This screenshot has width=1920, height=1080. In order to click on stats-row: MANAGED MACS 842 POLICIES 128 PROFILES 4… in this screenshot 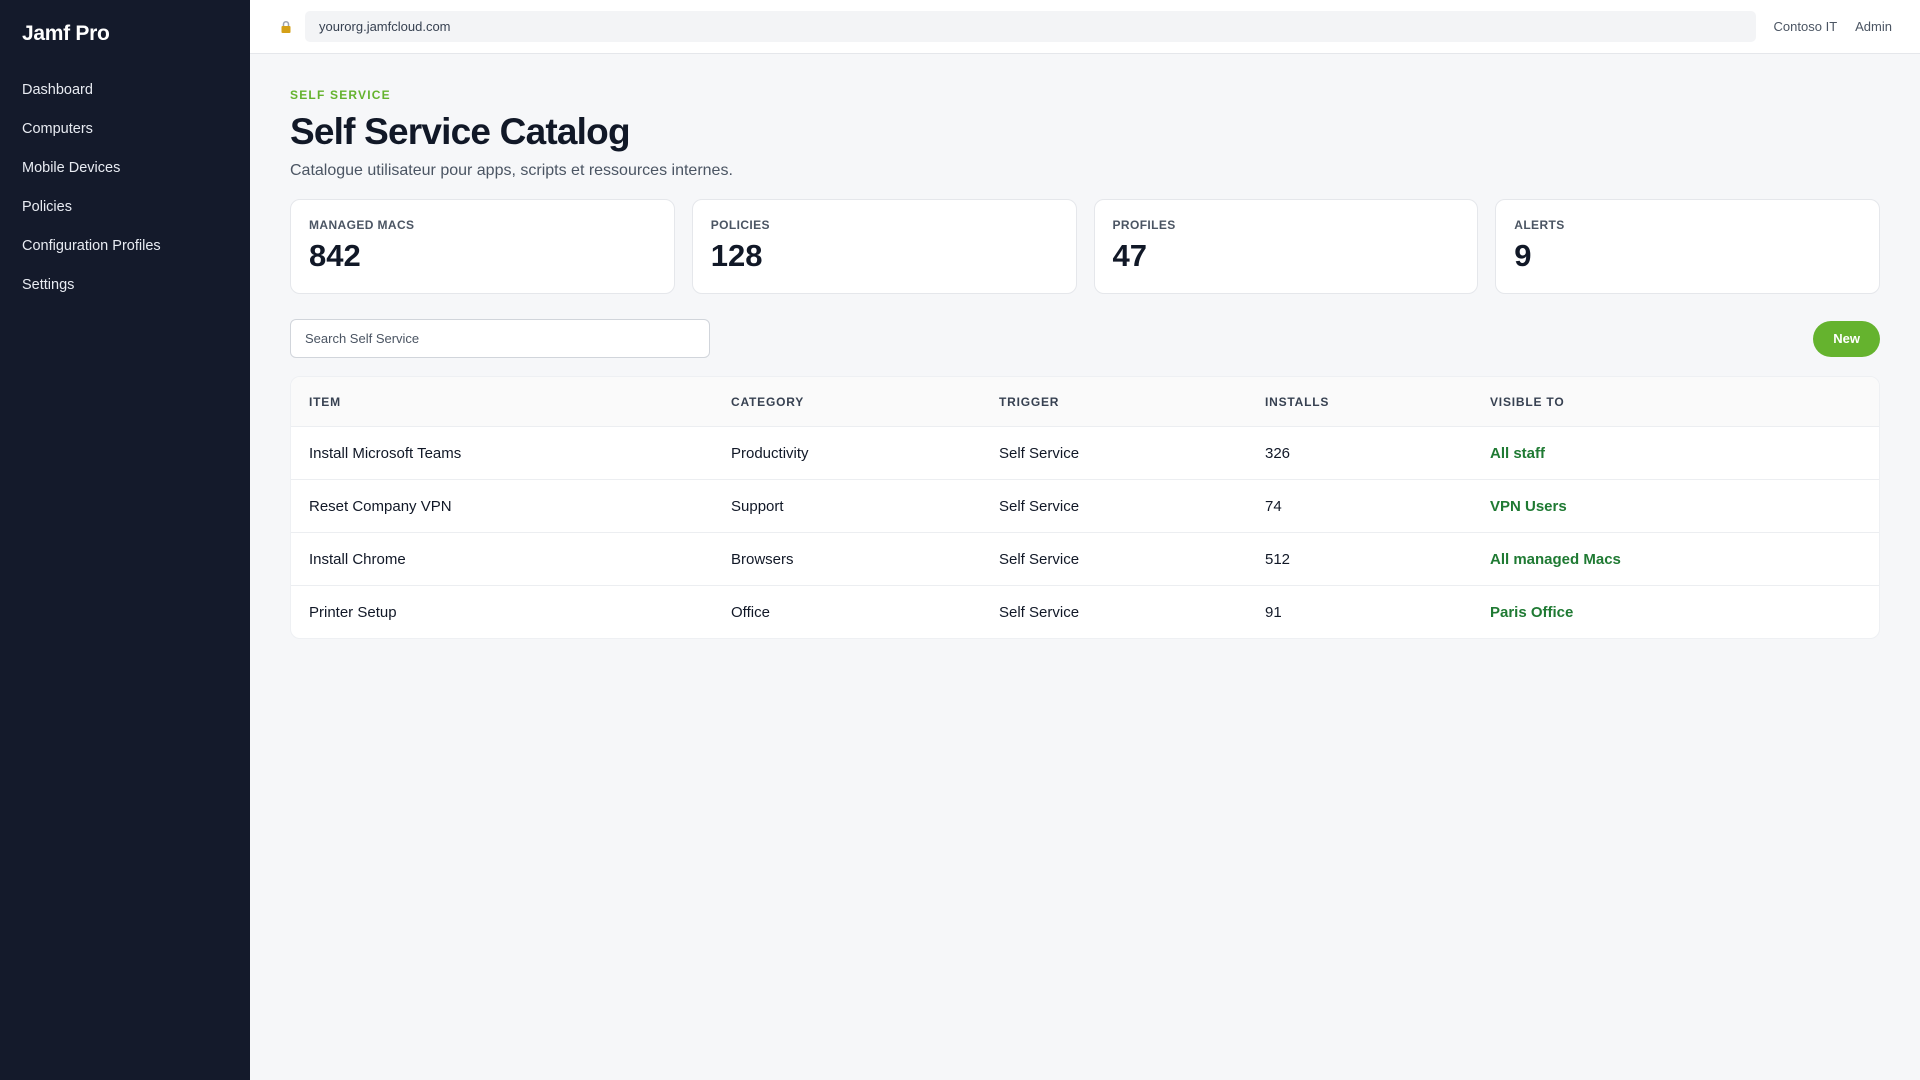, I will do `click(1085, 246)`.